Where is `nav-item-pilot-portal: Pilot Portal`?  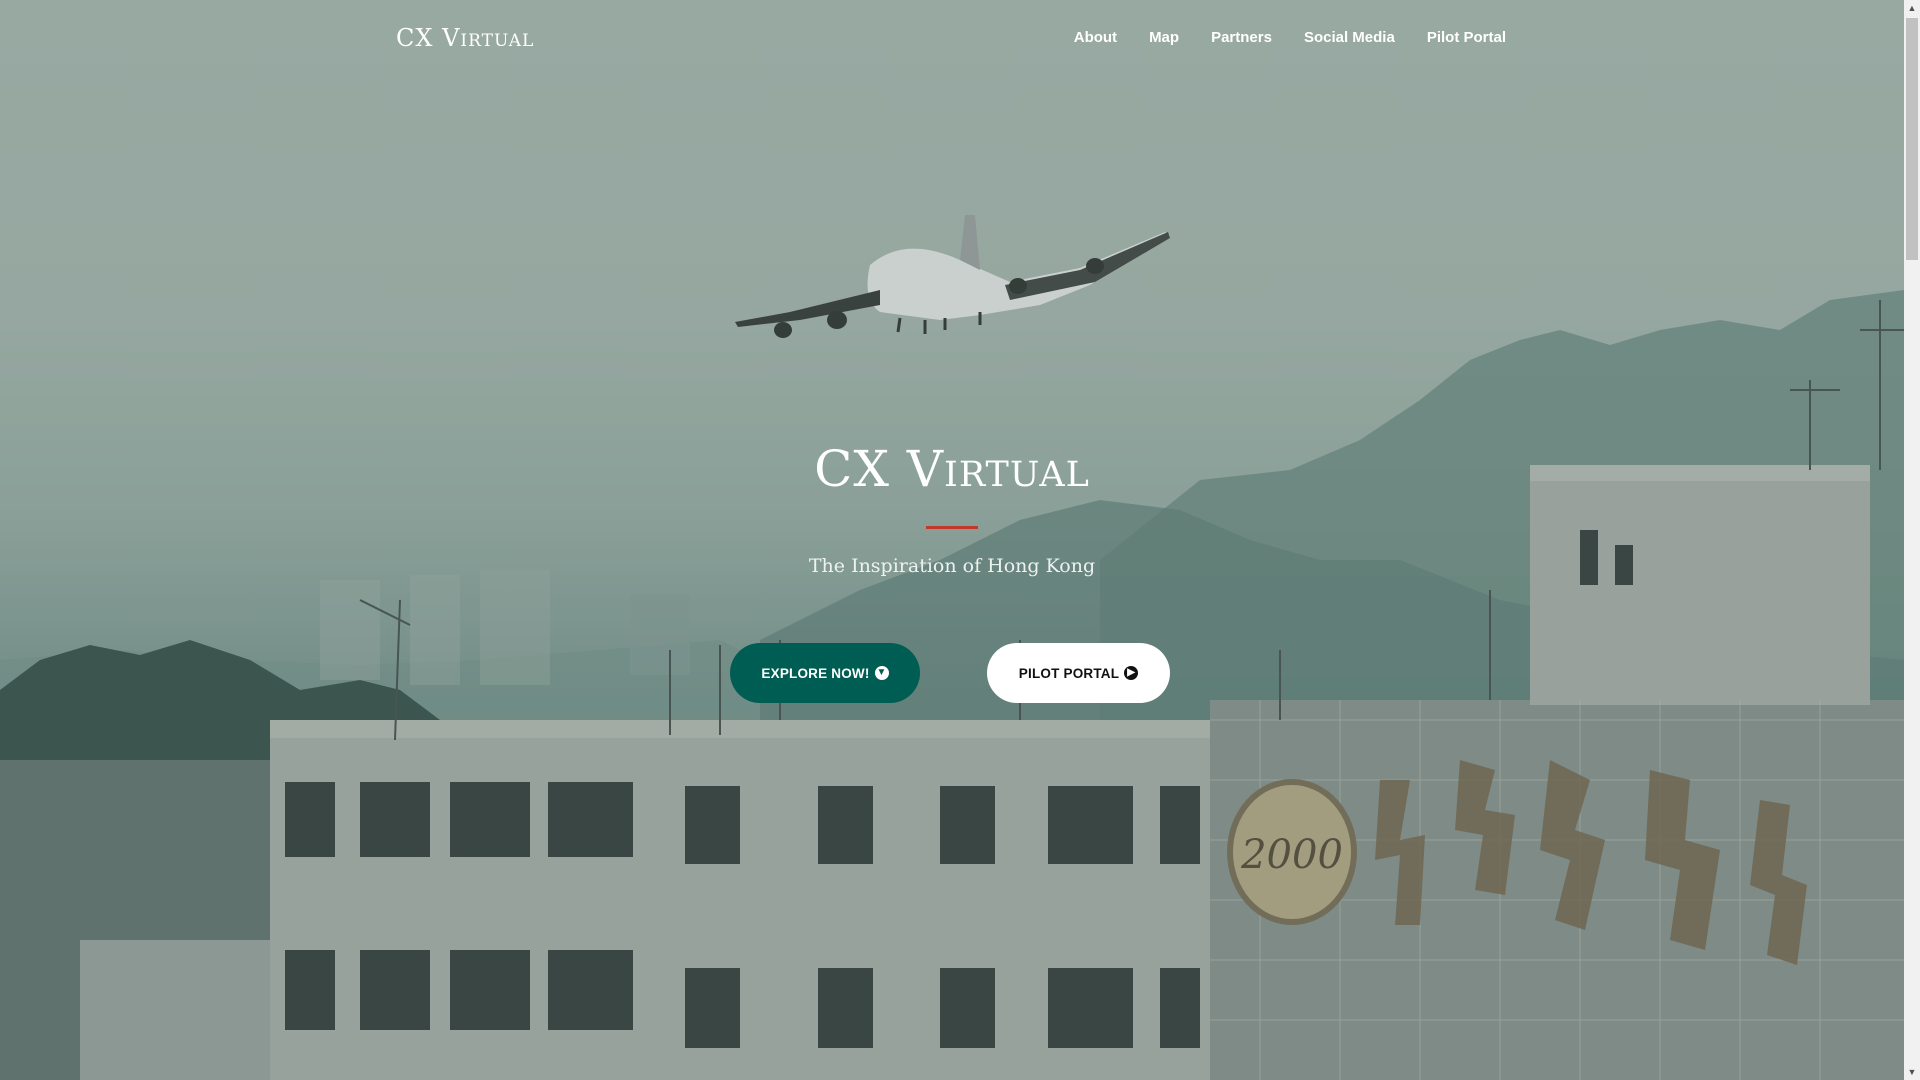
nav-item-pilot-portal: Pilot Portal is located at coordinates (1466, 38).